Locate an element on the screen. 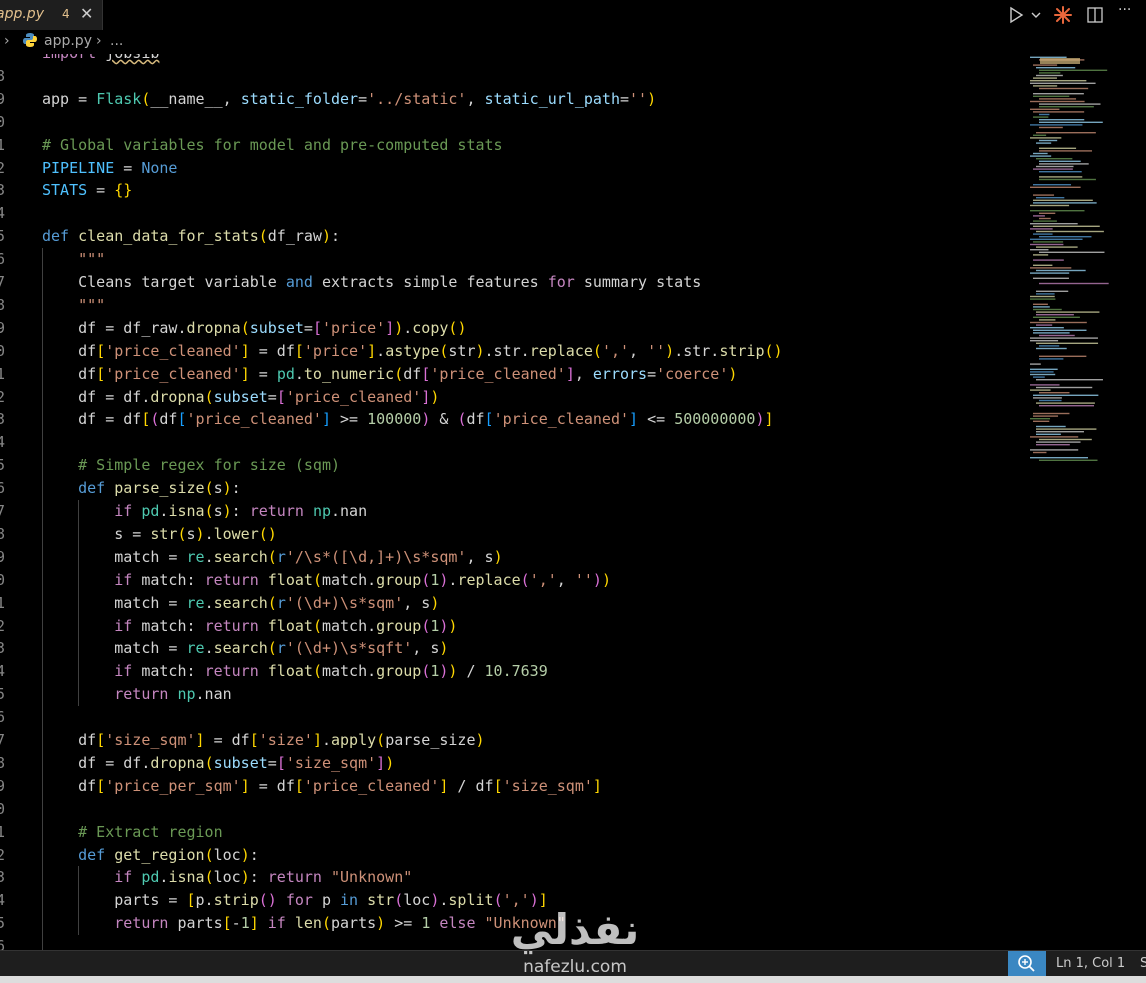  code-line: import jobsib is located at coordinates (512, 59).